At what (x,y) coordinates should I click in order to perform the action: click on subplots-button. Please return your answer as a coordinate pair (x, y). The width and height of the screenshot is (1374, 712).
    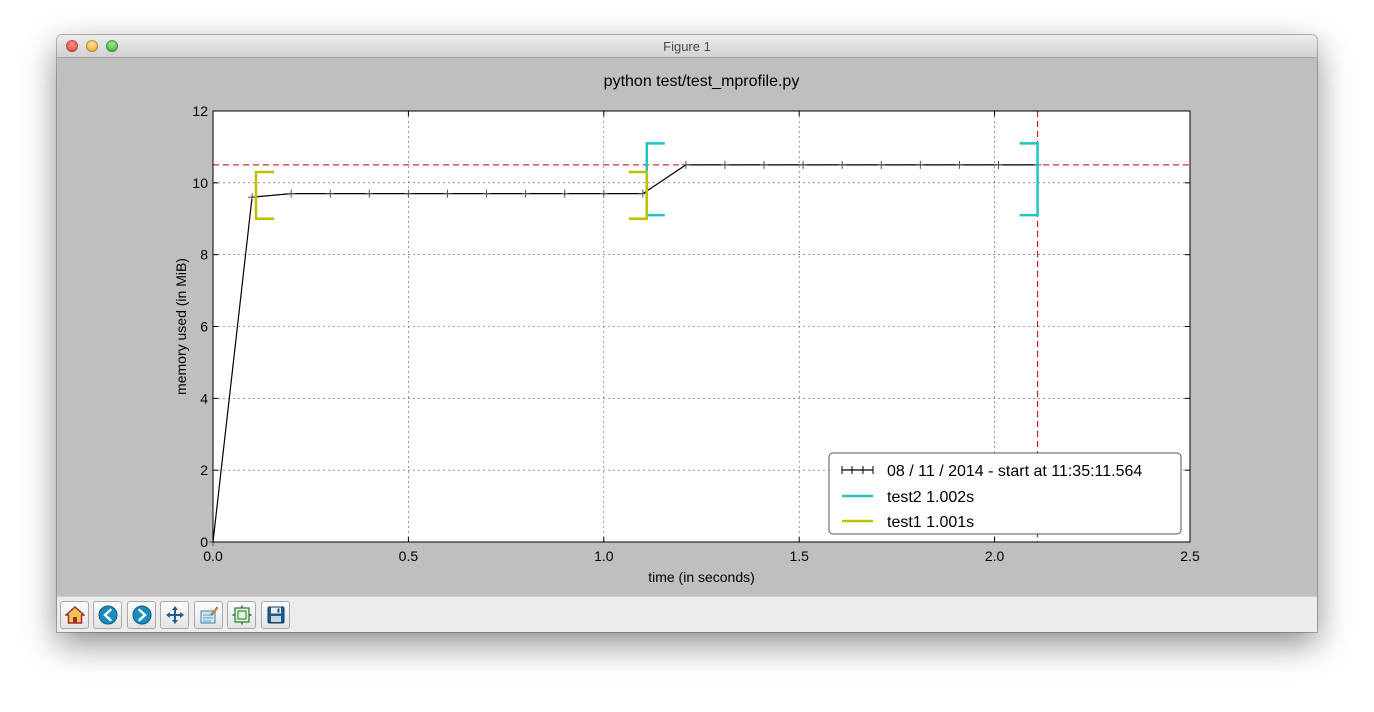
    Looking at the image, I should click on (241, 615).